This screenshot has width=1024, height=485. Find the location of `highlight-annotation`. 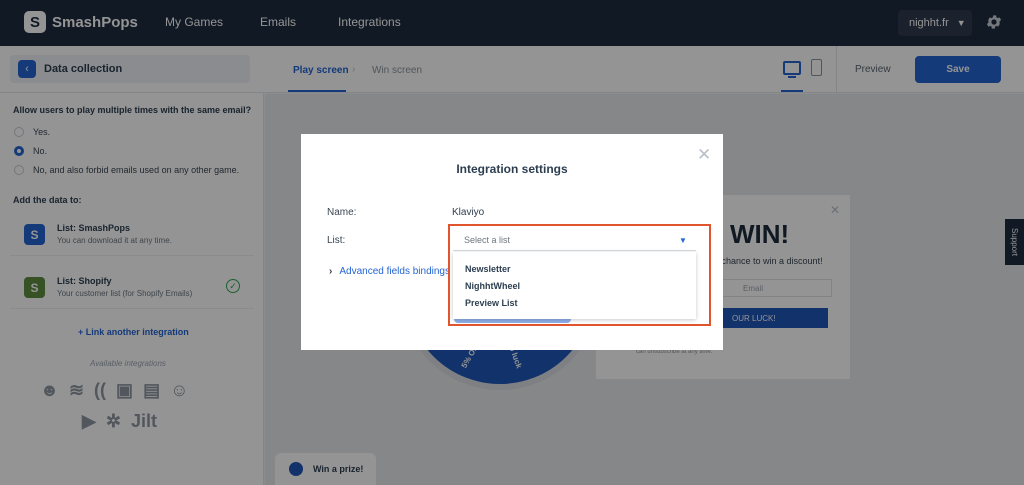

highlight-annotation is located at coordinates (579, 275).